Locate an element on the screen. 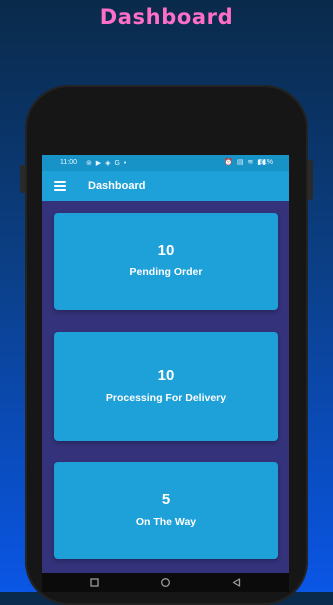 Image resolution: width=333 pixels, height=605 pixels. status-time: 11:00 is located at coordinates (68, 162).